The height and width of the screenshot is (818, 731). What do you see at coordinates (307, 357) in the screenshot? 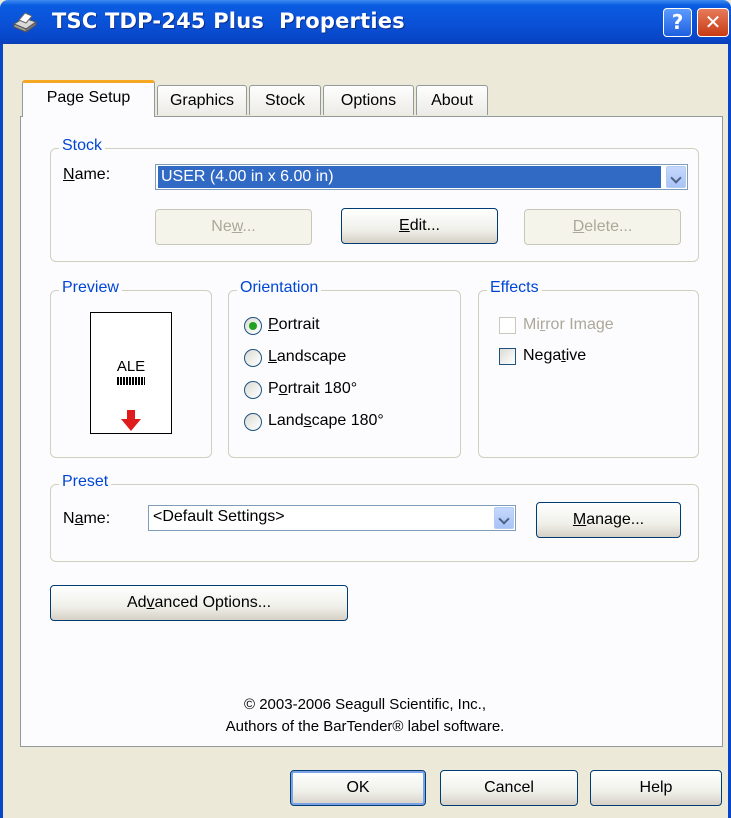
I see `landscape-label: Landscape` at bounding box center [307, 357].